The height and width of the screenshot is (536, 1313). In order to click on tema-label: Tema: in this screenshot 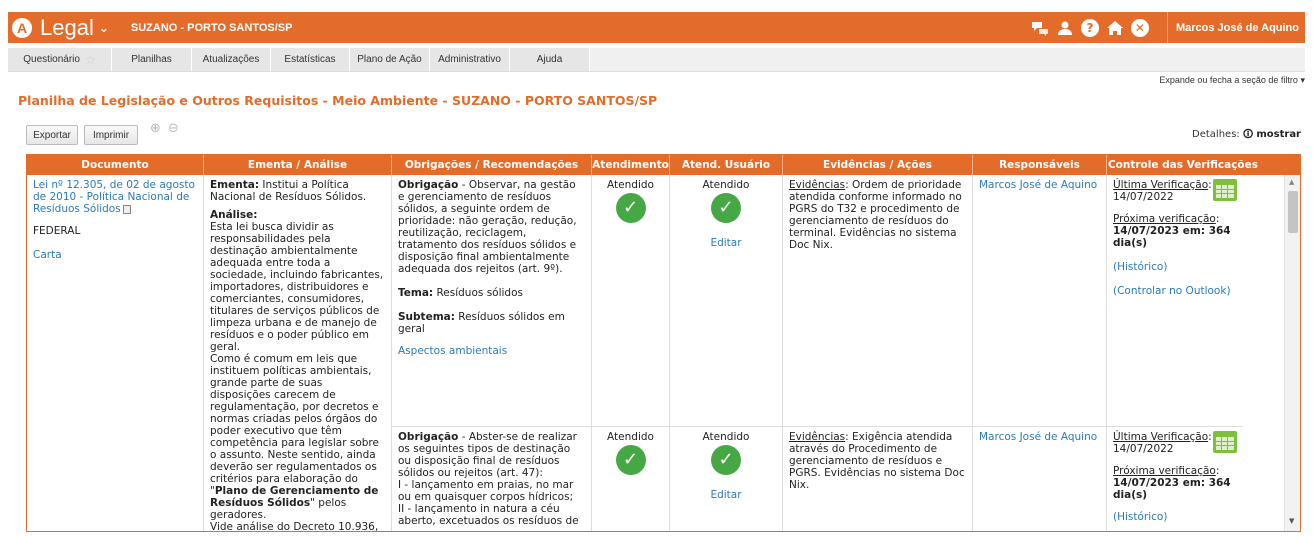, I will do `click(416, 293)`.